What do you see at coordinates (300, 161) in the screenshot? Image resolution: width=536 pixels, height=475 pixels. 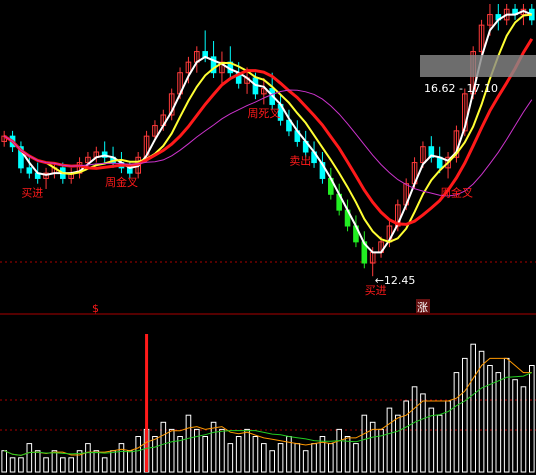 I see `signal-label: 卖出` at bounding box center [300, 161].